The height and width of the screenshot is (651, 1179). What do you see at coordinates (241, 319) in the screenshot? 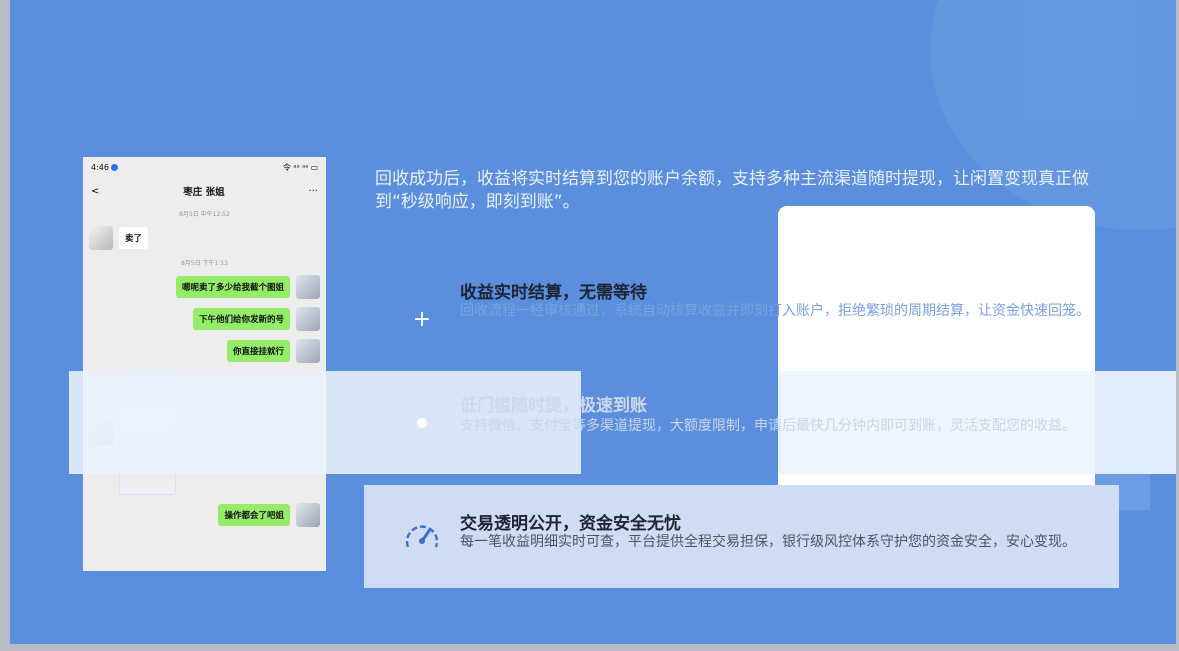
I see `message-bubble: 下午他们给你发新的号` at bounding box center [241, 319].